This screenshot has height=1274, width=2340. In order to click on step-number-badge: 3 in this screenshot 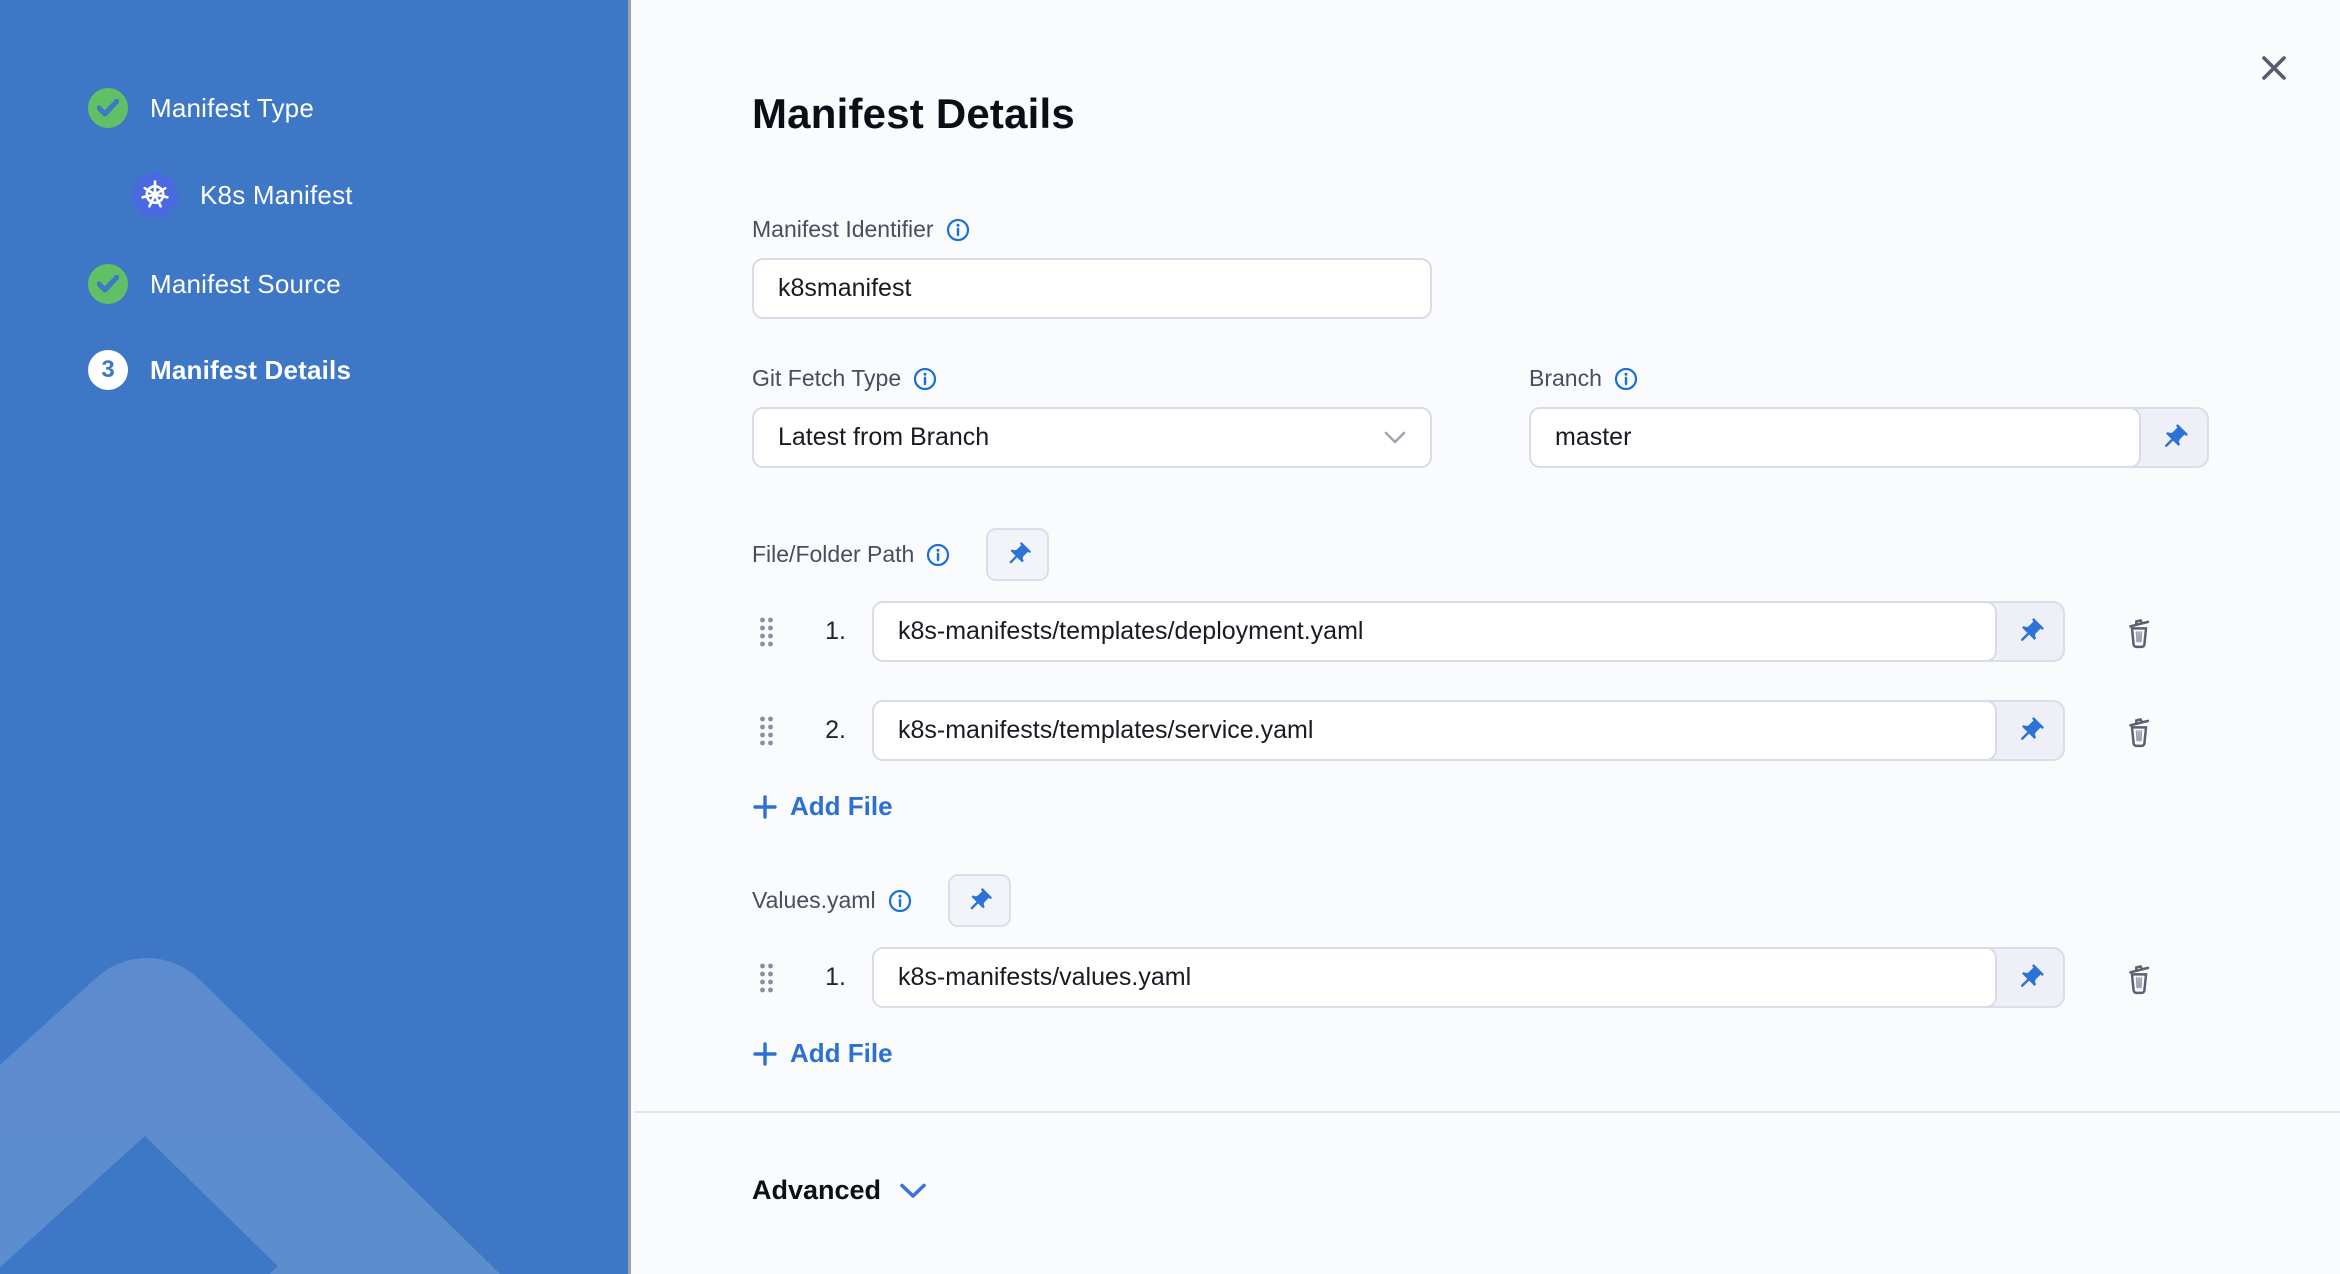, I will do `click(108, 370)`.